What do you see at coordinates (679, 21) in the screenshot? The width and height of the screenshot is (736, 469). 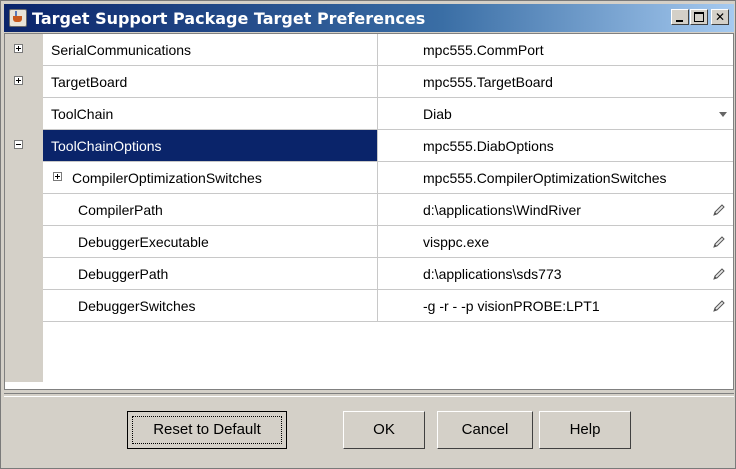 I see `minimize-icon` at bounding box center [679, 21].